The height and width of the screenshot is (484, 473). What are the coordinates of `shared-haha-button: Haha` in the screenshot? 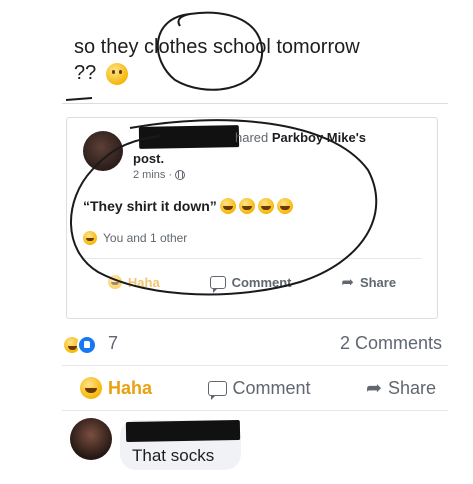 It's located at (133, 282).